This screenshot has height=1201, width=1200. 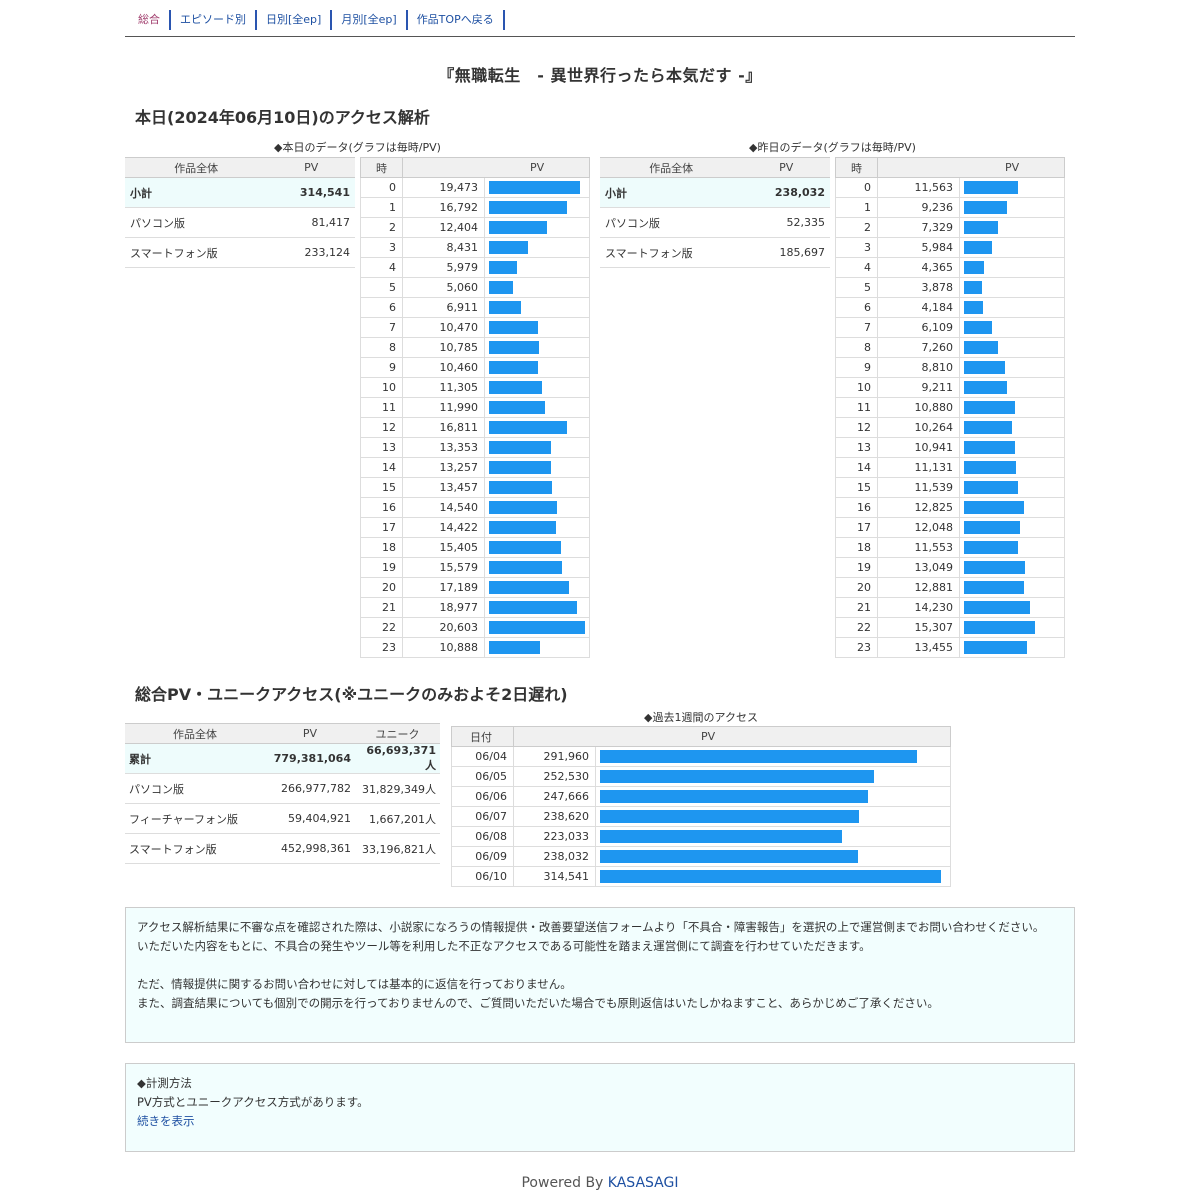 What do you see at coordinates (456, 20) in the screenshot?
I see `nav-back-to-work-top: 作品TOPへ戻る` at bounding box center [456, 20].